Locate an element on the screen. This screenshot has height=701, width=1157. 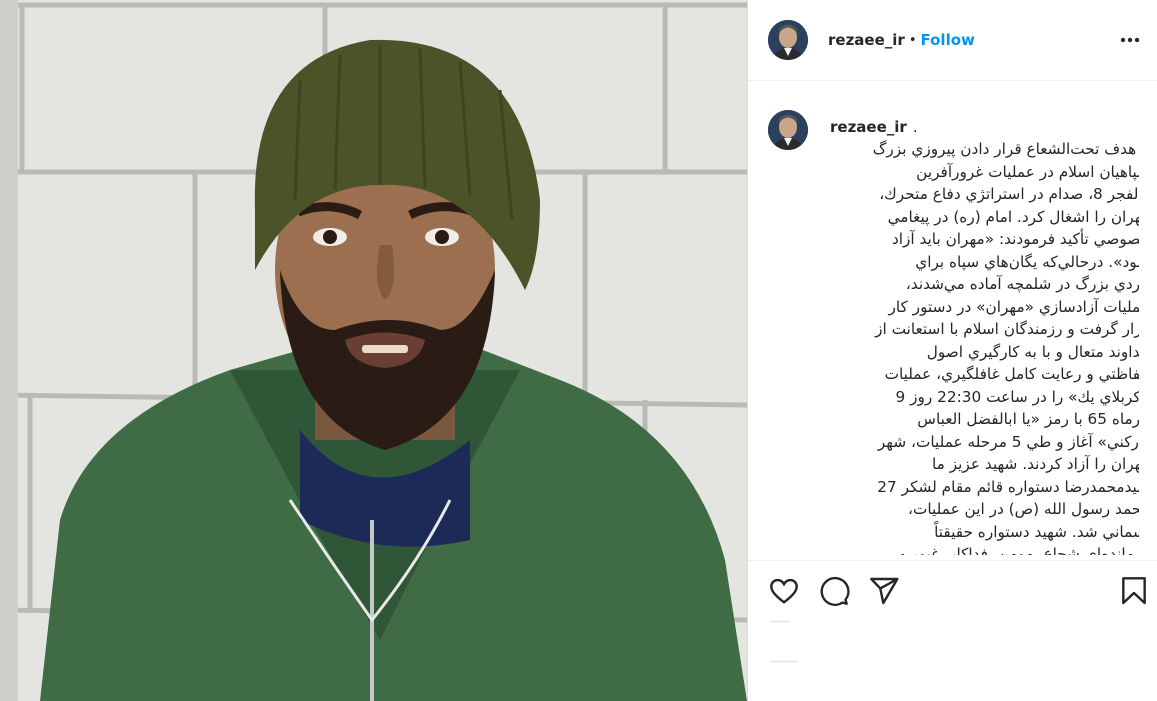
action-bar is located at coordinates (952, 590).